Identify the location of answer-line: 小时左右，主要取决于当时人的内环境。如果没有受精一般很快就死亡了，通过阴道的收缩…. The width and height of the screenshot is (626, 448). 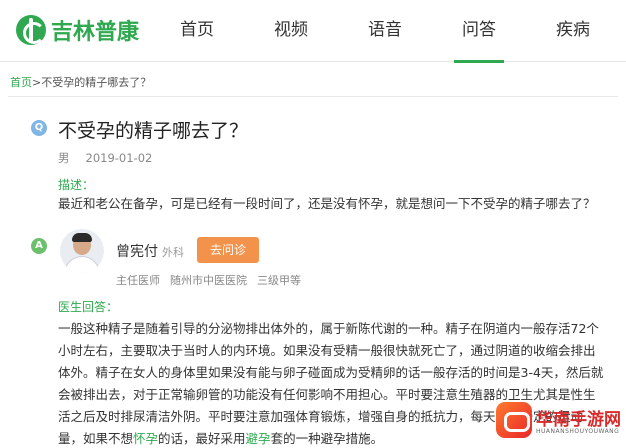
(327, 350).